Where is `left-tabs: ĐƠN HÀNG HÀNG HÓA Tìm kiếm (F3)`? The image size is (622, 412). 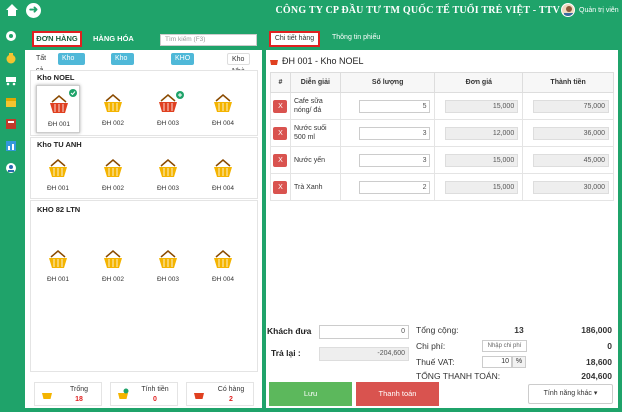 left-tabs: ĐƠN HÀNG HÀNG HÓA Tìm kiếm (F3) is located at coordinates (143, 39).